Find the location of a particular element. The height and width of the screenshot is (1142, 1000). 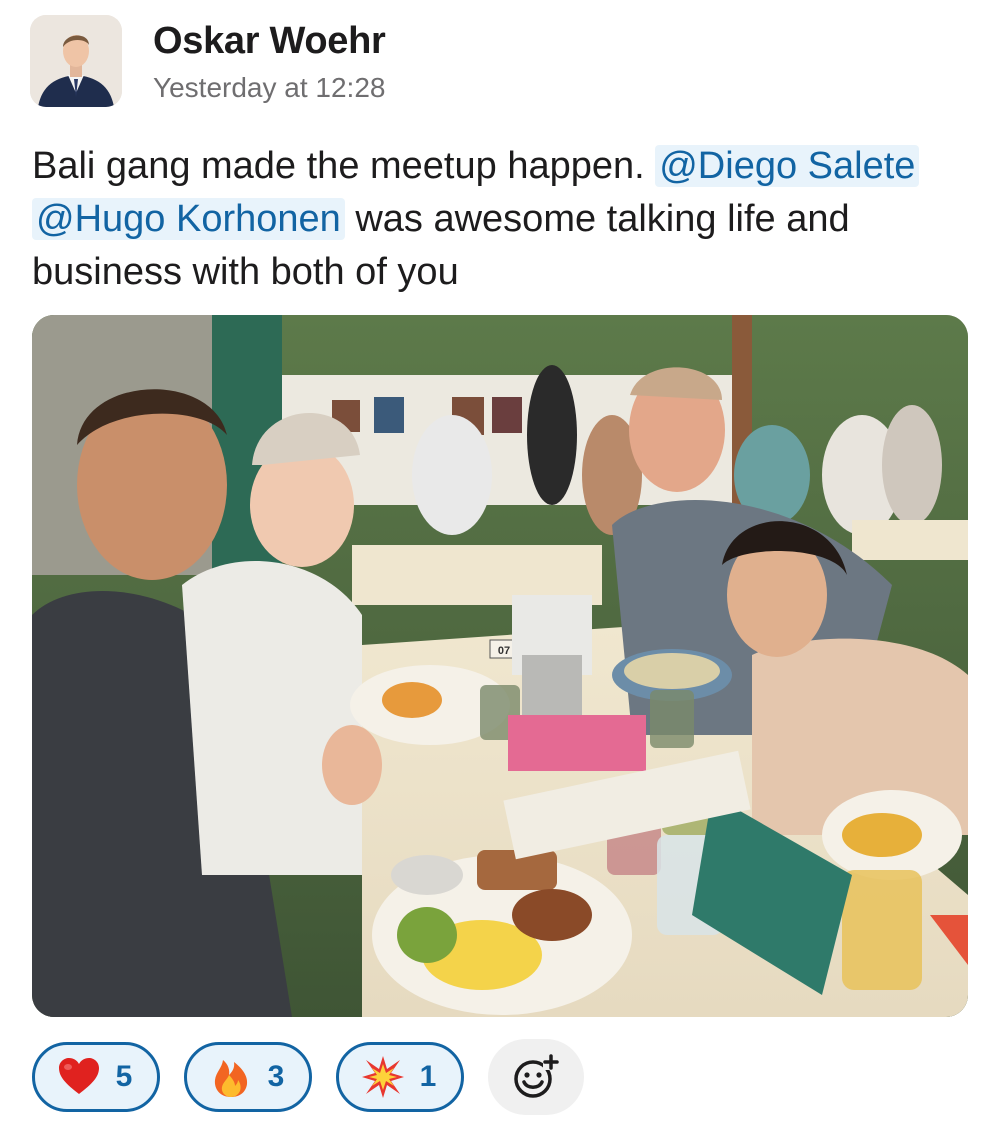

message-text-part: Bali gang made the meetup happen. is located at coordinates (344, 166).